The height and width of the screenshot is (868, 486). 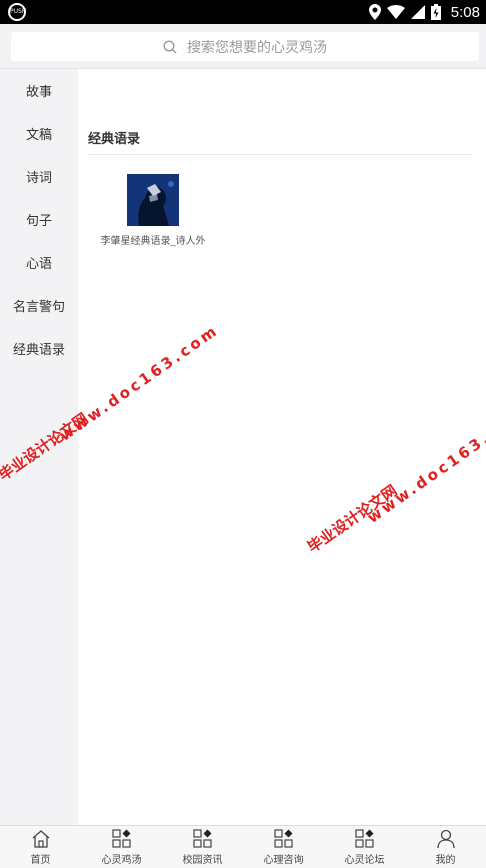 I want to click on clock: 5:08, so click(x=465, y=12).